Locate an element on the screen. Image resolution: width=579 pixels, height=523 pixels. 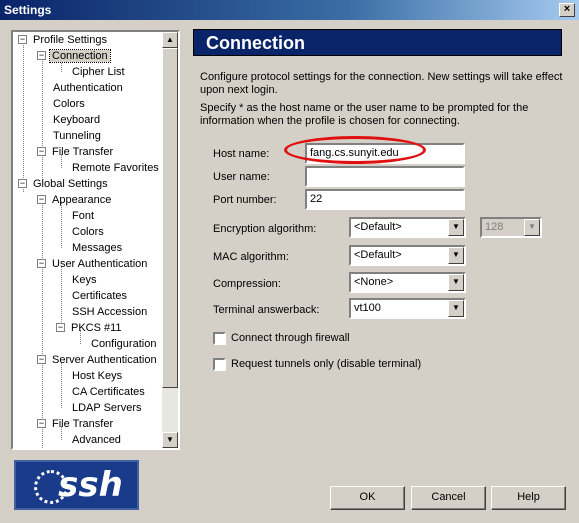
scroll-down-icon: ▼ is located at coordinates (170, 440).